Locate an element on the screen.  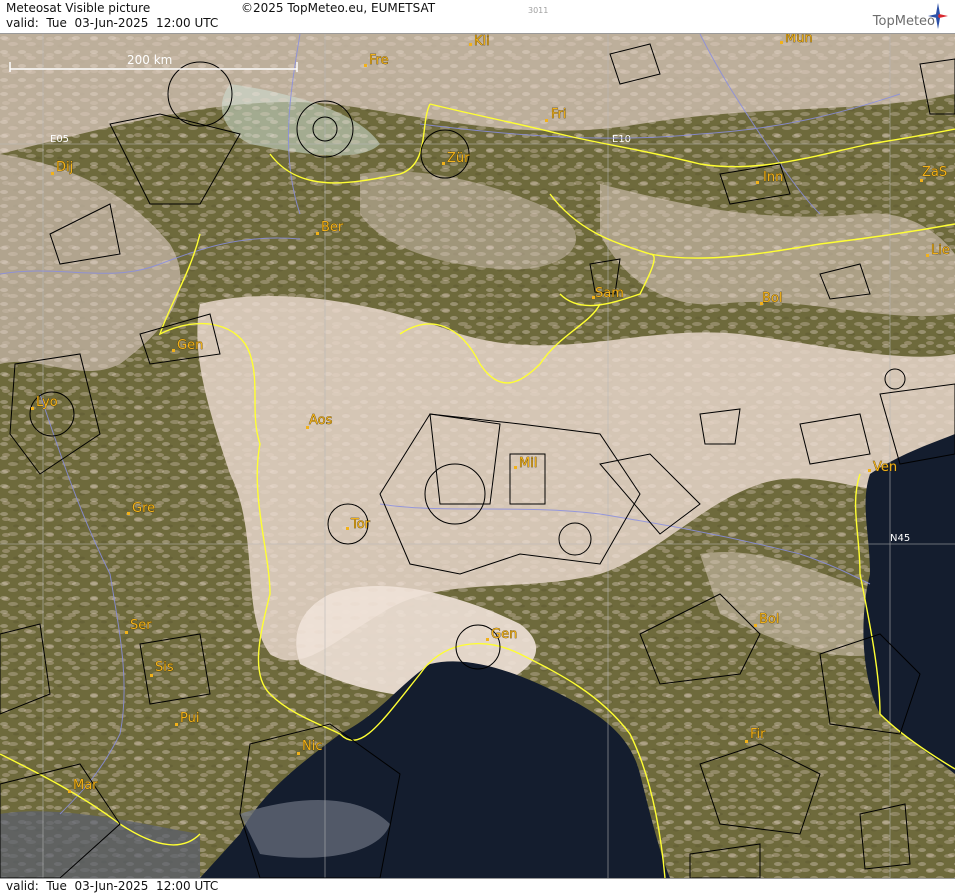
valid-time-footer: valid: Tue 03-Jun-2025 12:00 UTC is located at coordinates (112, 886).